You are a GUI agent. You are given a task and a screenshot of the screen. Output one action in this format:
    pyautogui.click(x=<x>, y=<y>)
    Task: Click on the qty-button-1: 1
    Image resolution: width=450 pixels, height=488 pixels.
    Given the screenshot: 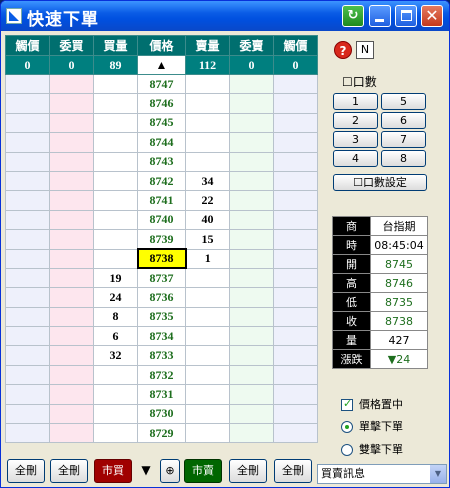 What is the action you would take?
    pyautogui.click(x=355, y=101)
    